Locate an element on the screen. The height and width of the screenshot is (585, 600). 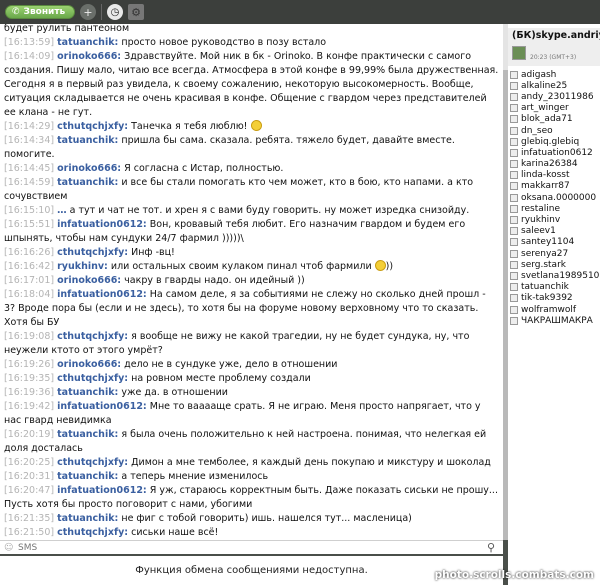
member-name: glebiq.glebiq is located at coordinates (550, 141).